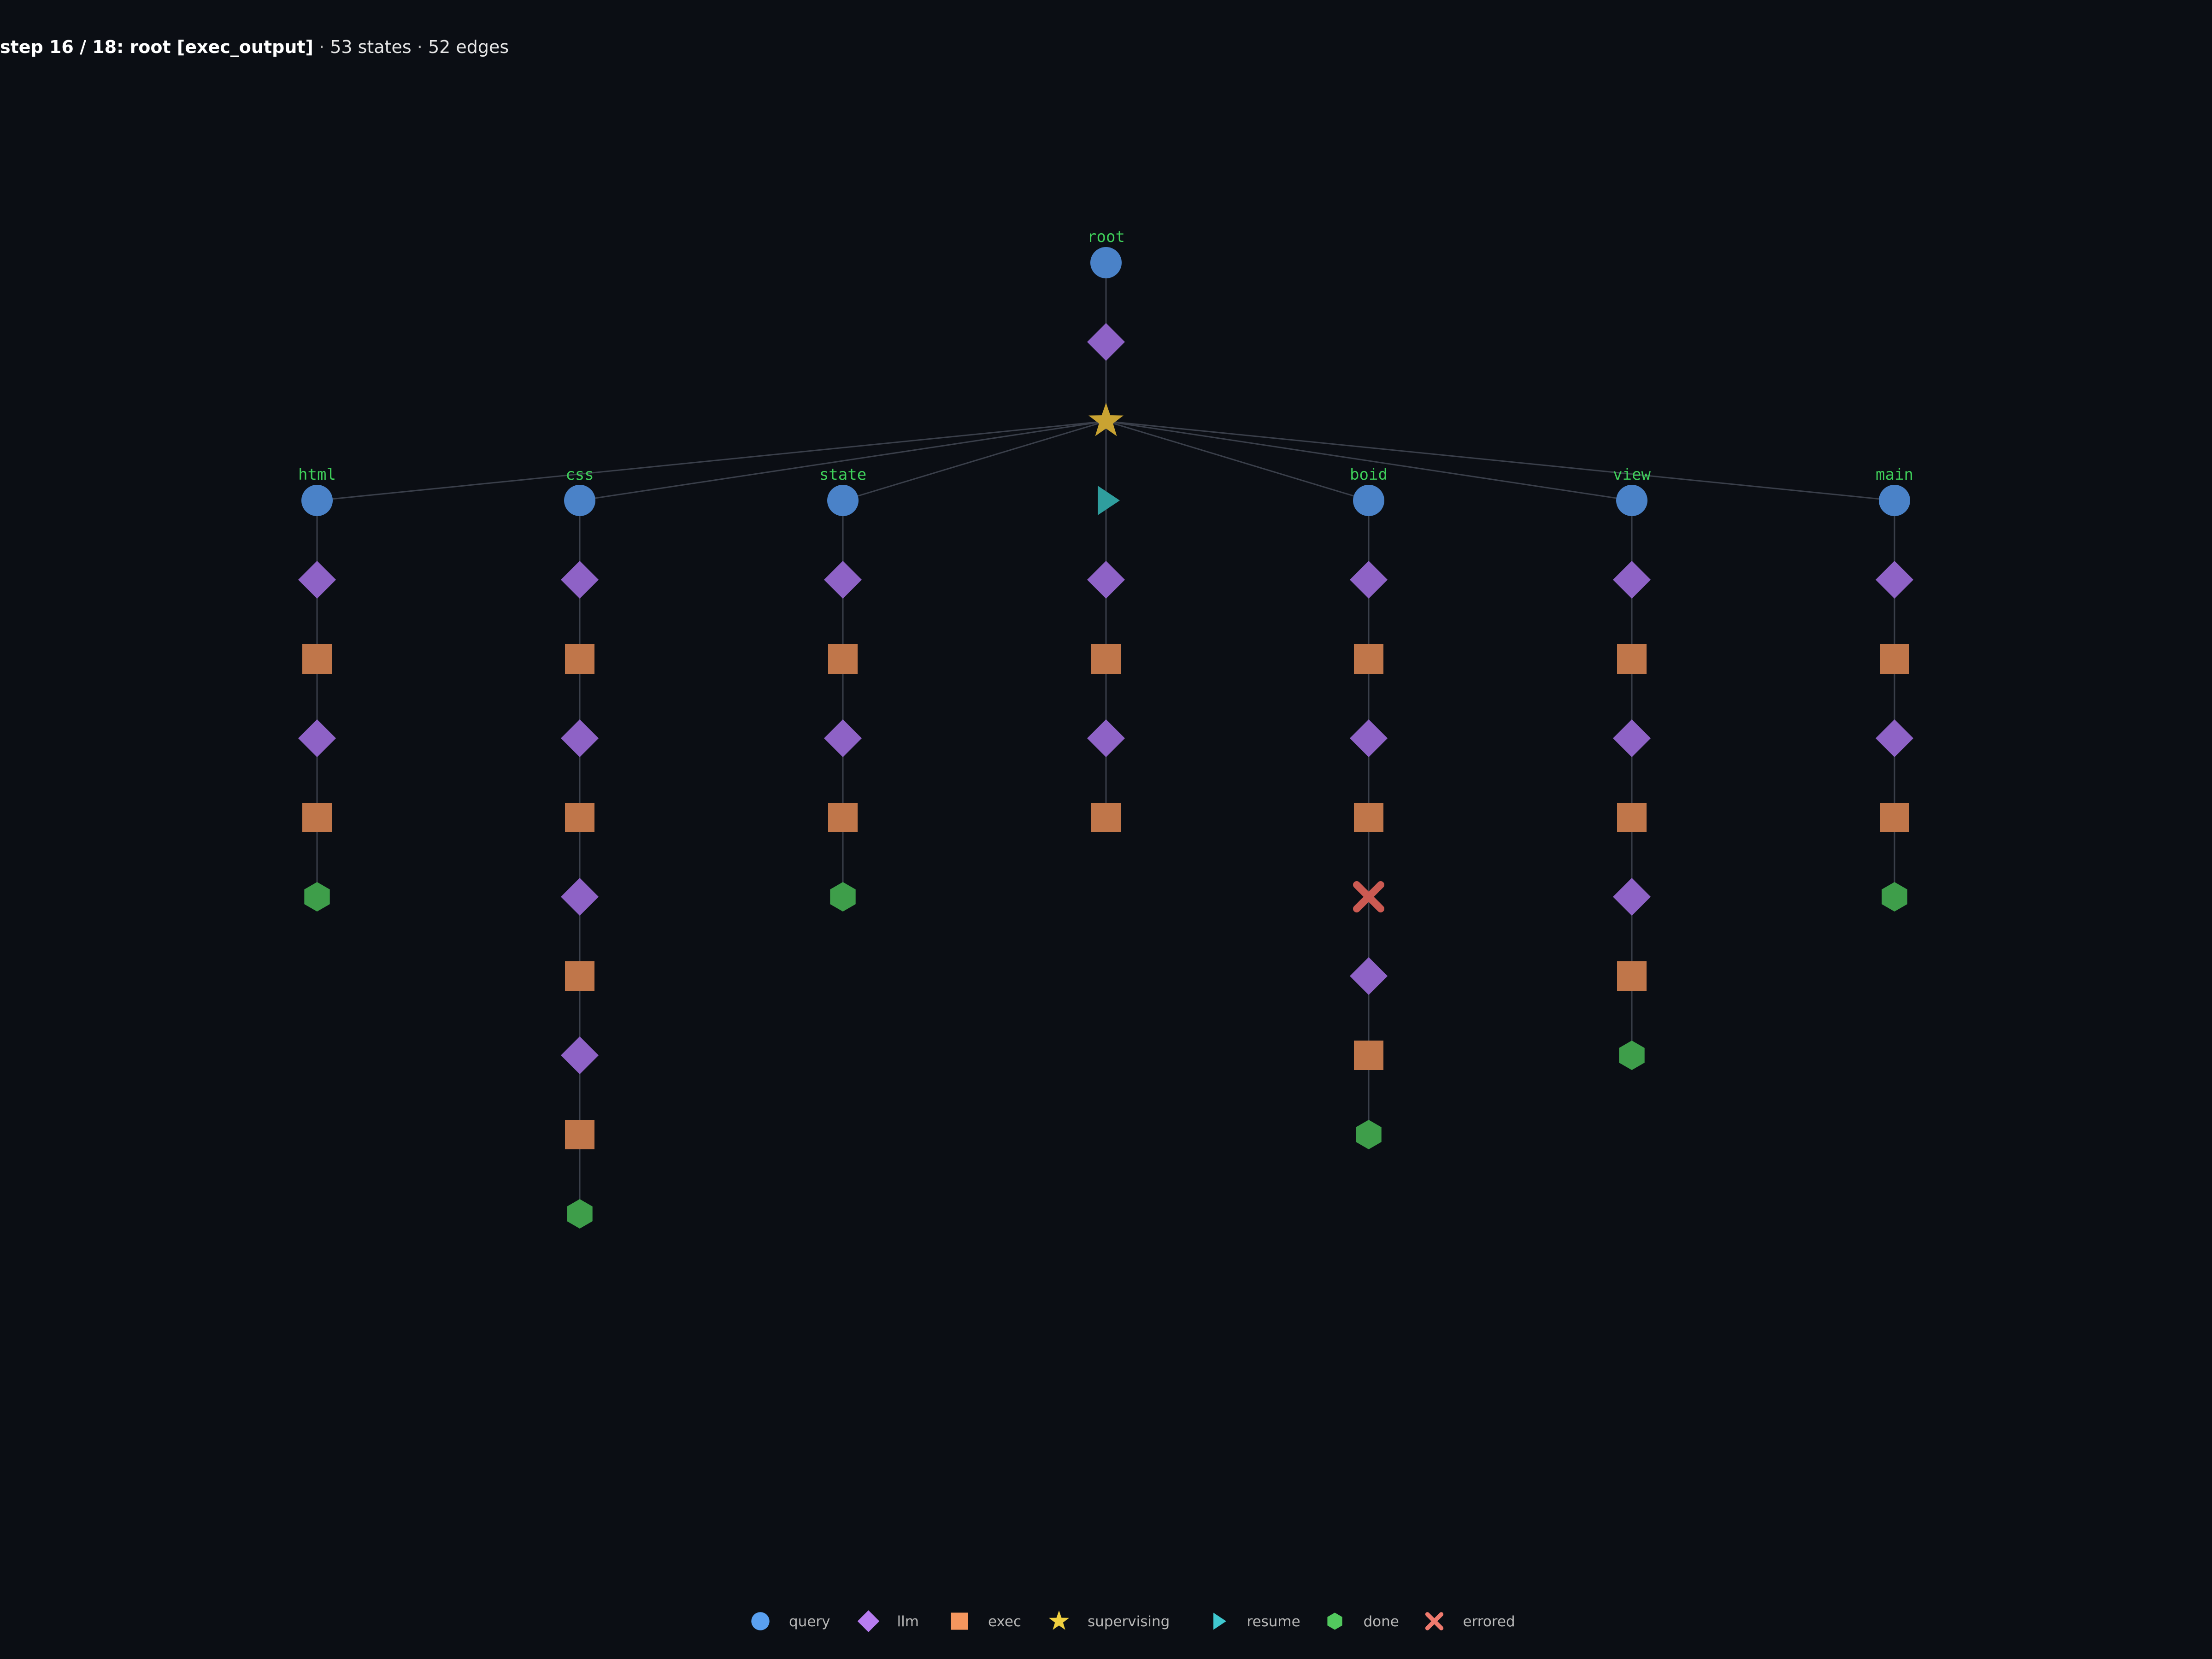 This screenshot has height=1659, width=2212. I want to click on node-label: view, so click(1632, 474).